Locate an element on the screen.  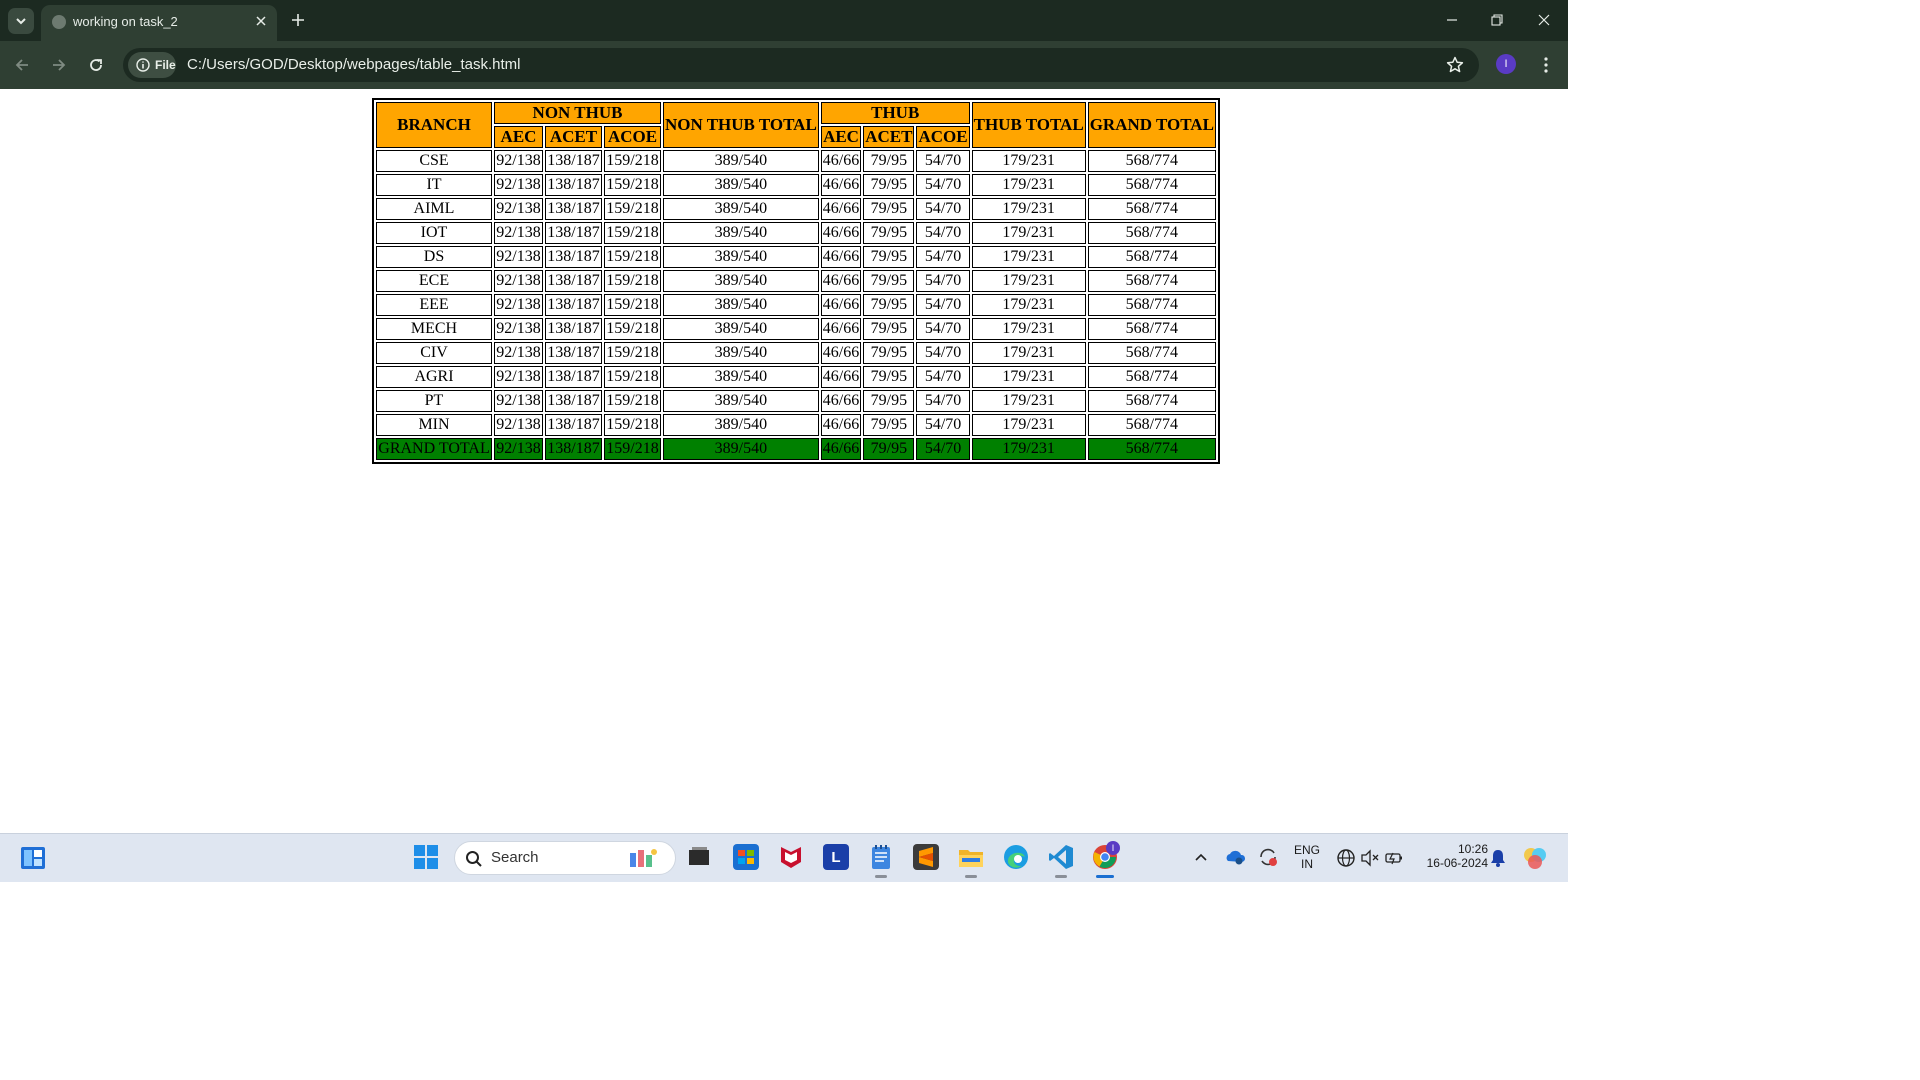
mcafee-icon is located at coordinates (791, 857).